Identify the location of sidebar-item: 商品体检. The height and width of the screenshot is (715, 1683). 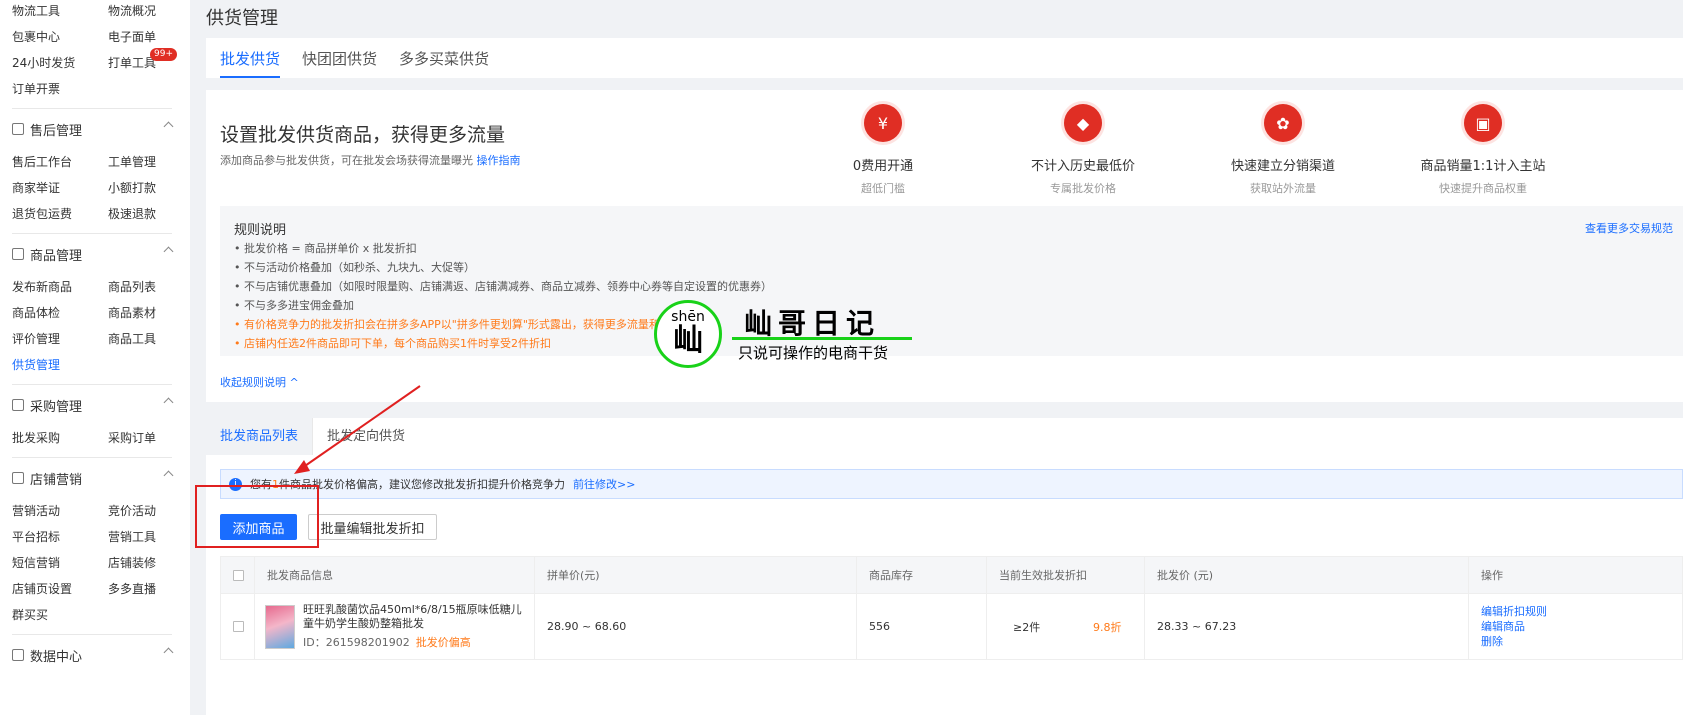
(60, 313).